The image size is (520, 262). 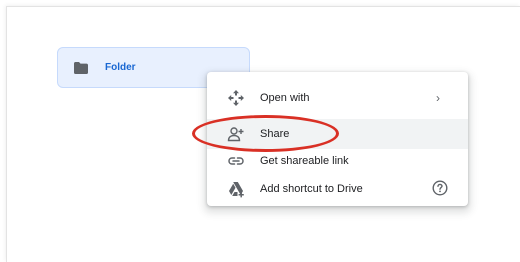 I want to click on add-shortcut-to-drive-label: Add shortcut to Drive, so click(x=311, y=189).